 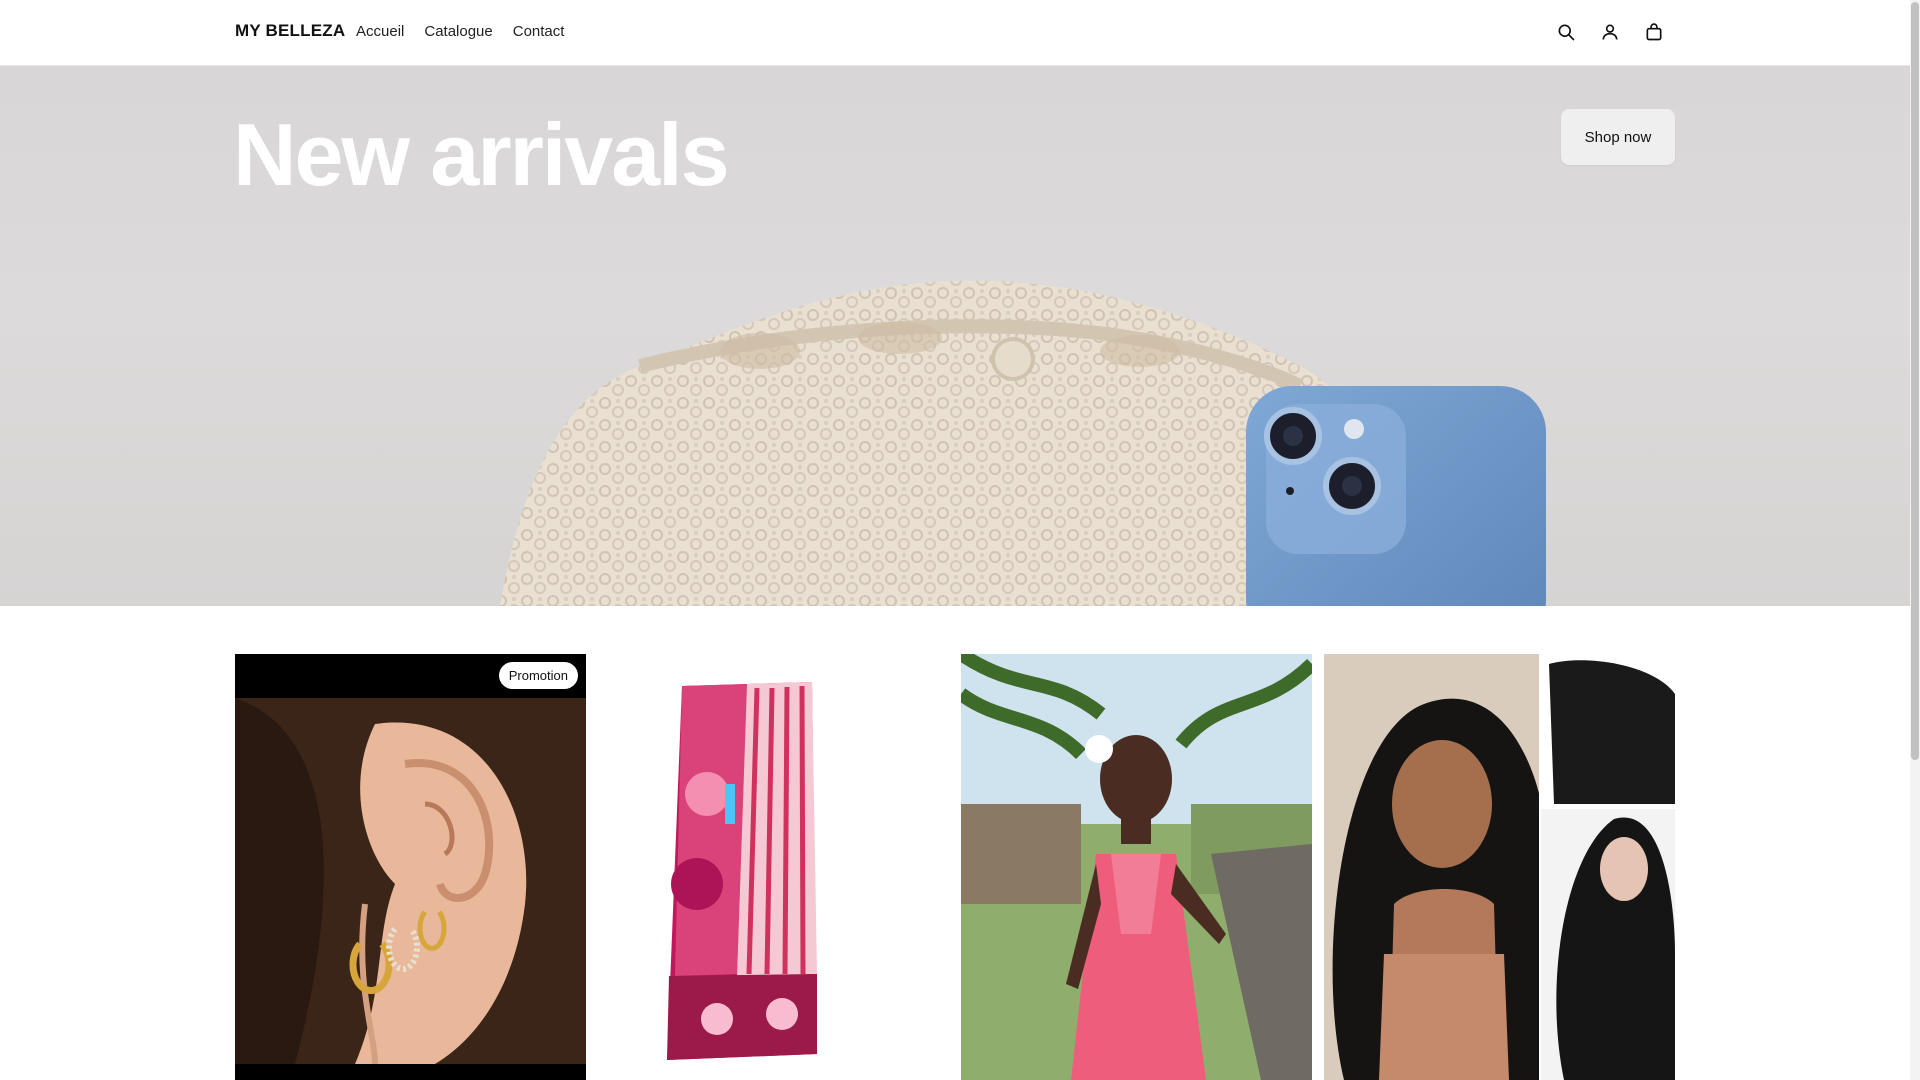 I want to click on shop-now-button: Shop now, so click(x=1618, y=137).